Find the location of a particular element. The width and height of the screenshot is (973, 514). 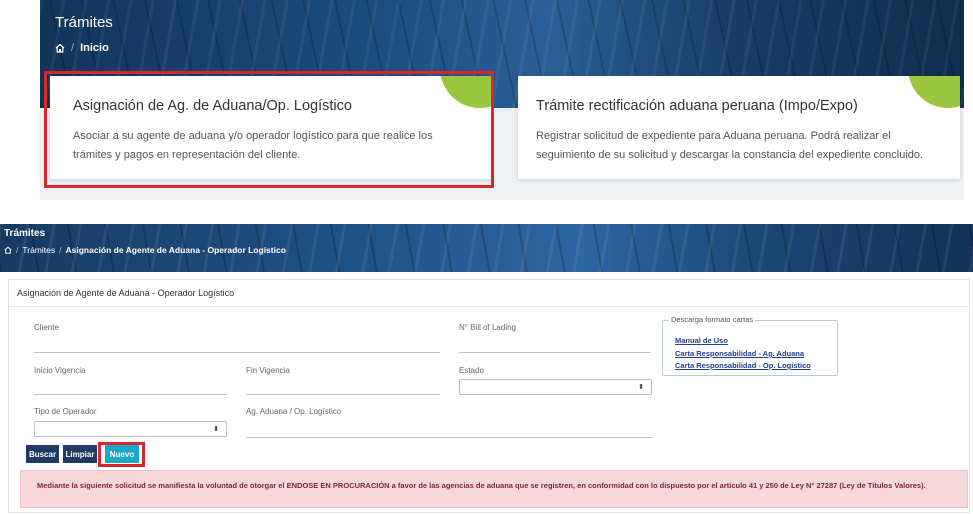

manual-de-uso-link: Manual de Uso is located at coordinates (701, 340).